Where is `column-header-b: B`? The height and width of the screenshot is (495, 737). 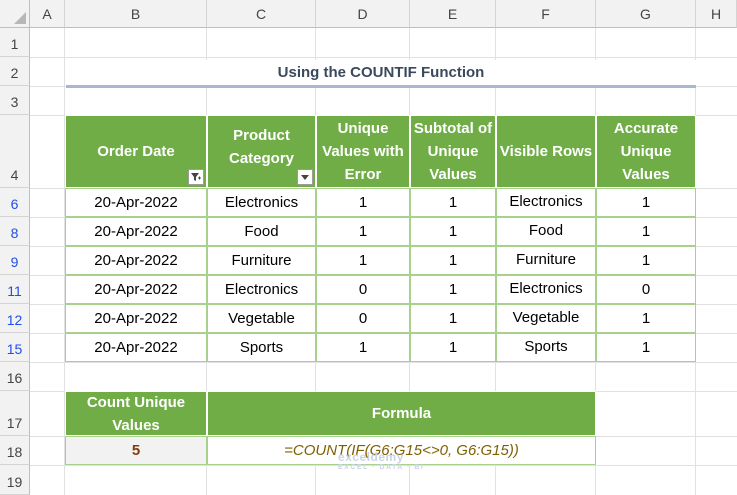 column-header-b: B is located at coordinates (136, 14).